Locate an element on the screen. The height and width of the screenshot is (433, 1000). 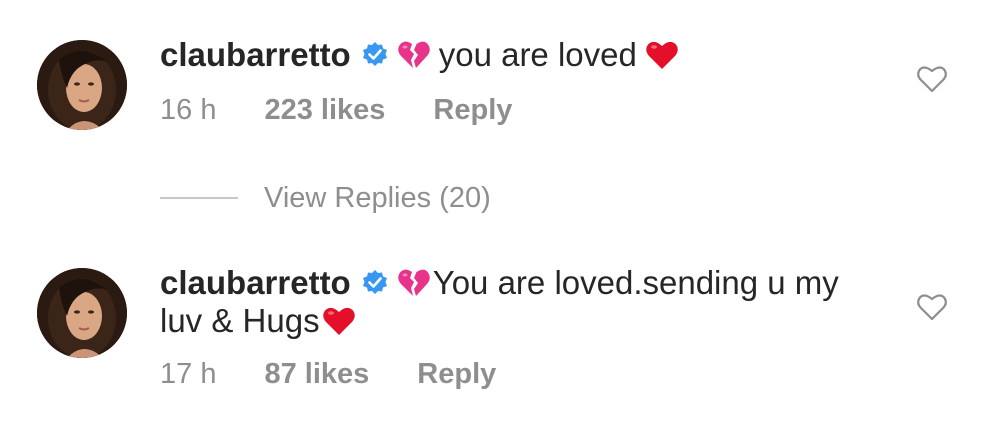
comment-meta: 16 h 223 likes Reply is located at coordinates (530, 110).